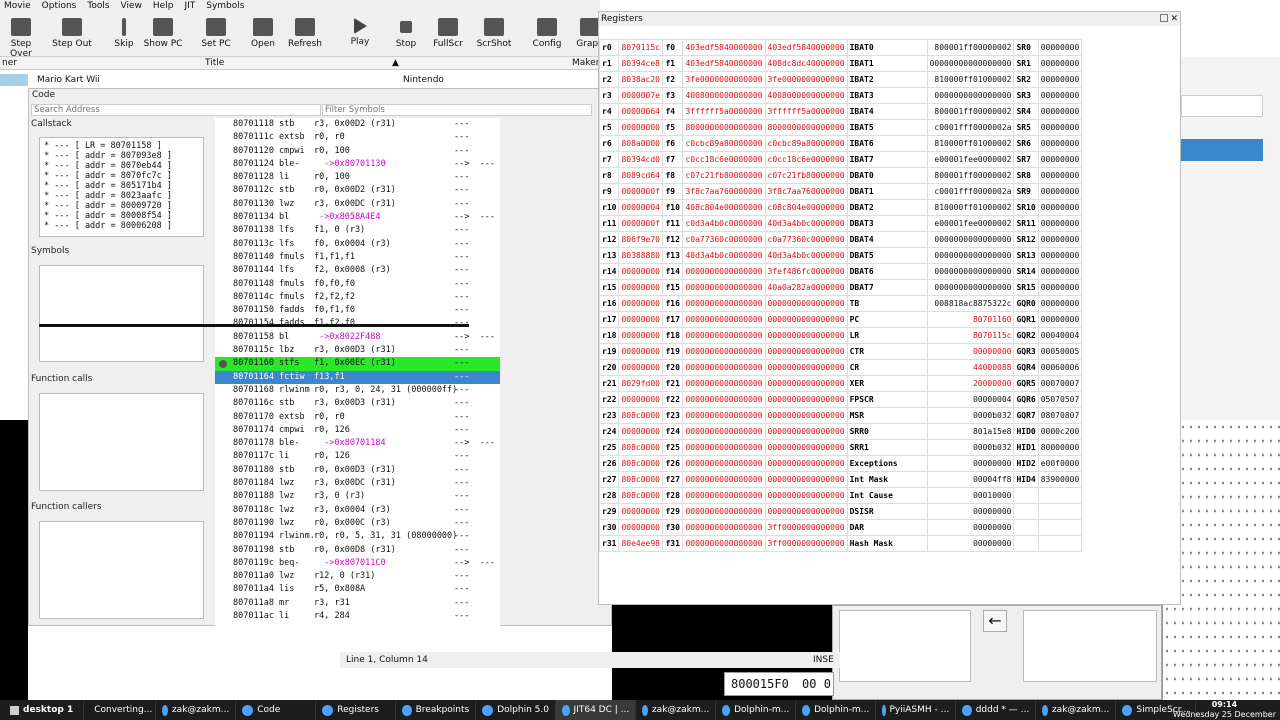  What do you see at coordinates (357, 230) in the screenshot?
I see `disasm-row: 80701138 lfs f1, 0 (r3) ---` at bounding box center [357, 230].